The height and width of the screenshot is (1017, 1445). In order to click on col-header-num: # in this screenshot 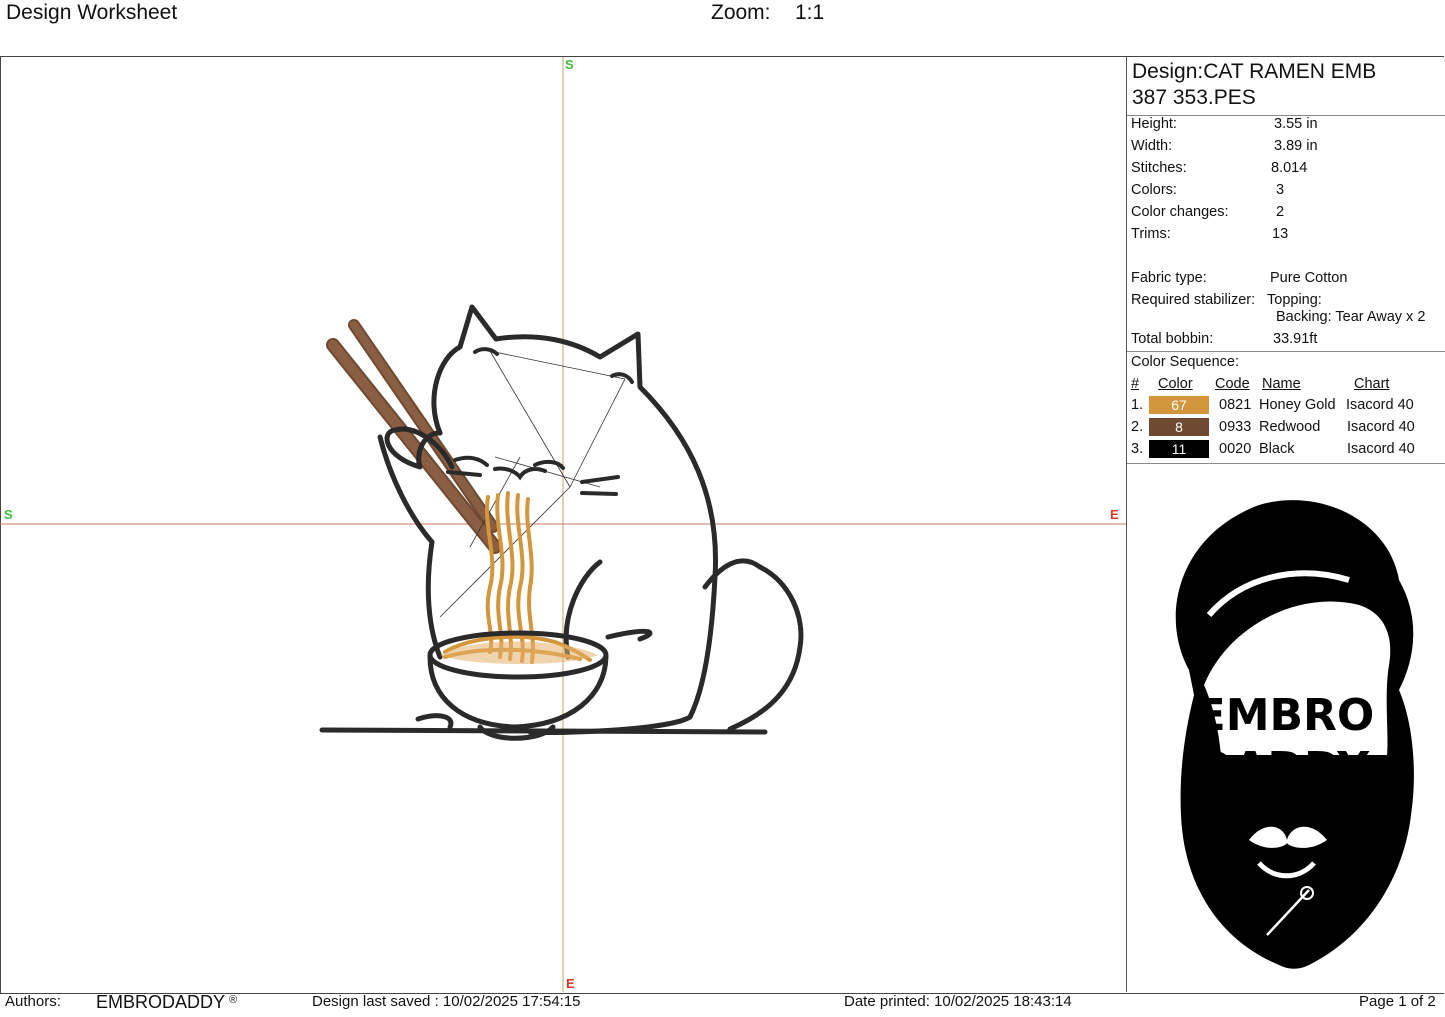, I will do `click(1135, 384)`.